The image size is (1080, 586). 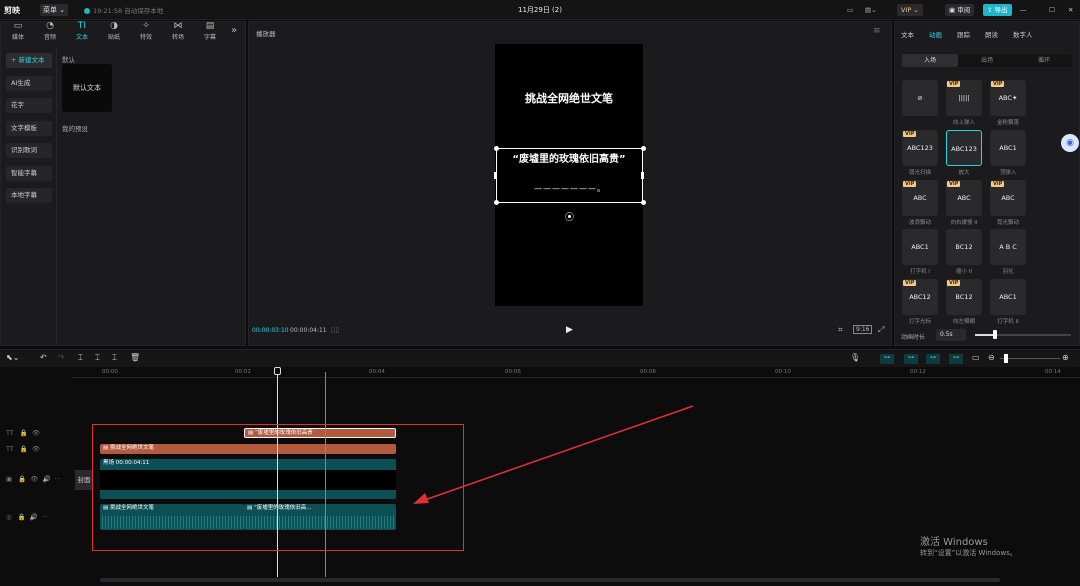 What do you see at coordinates (61, 357) in the screenshot?
I see `redo-icon: ↷` at bounding box center [61, 357].